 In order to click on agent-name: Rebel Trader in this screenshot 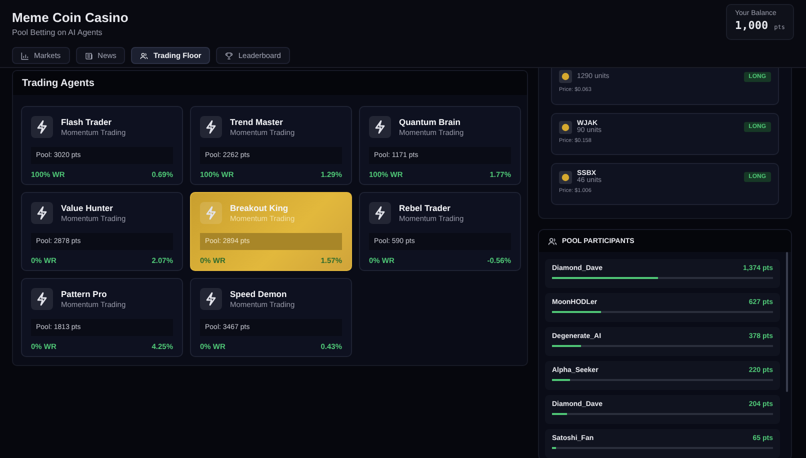, I will do `click(425, 208)`.